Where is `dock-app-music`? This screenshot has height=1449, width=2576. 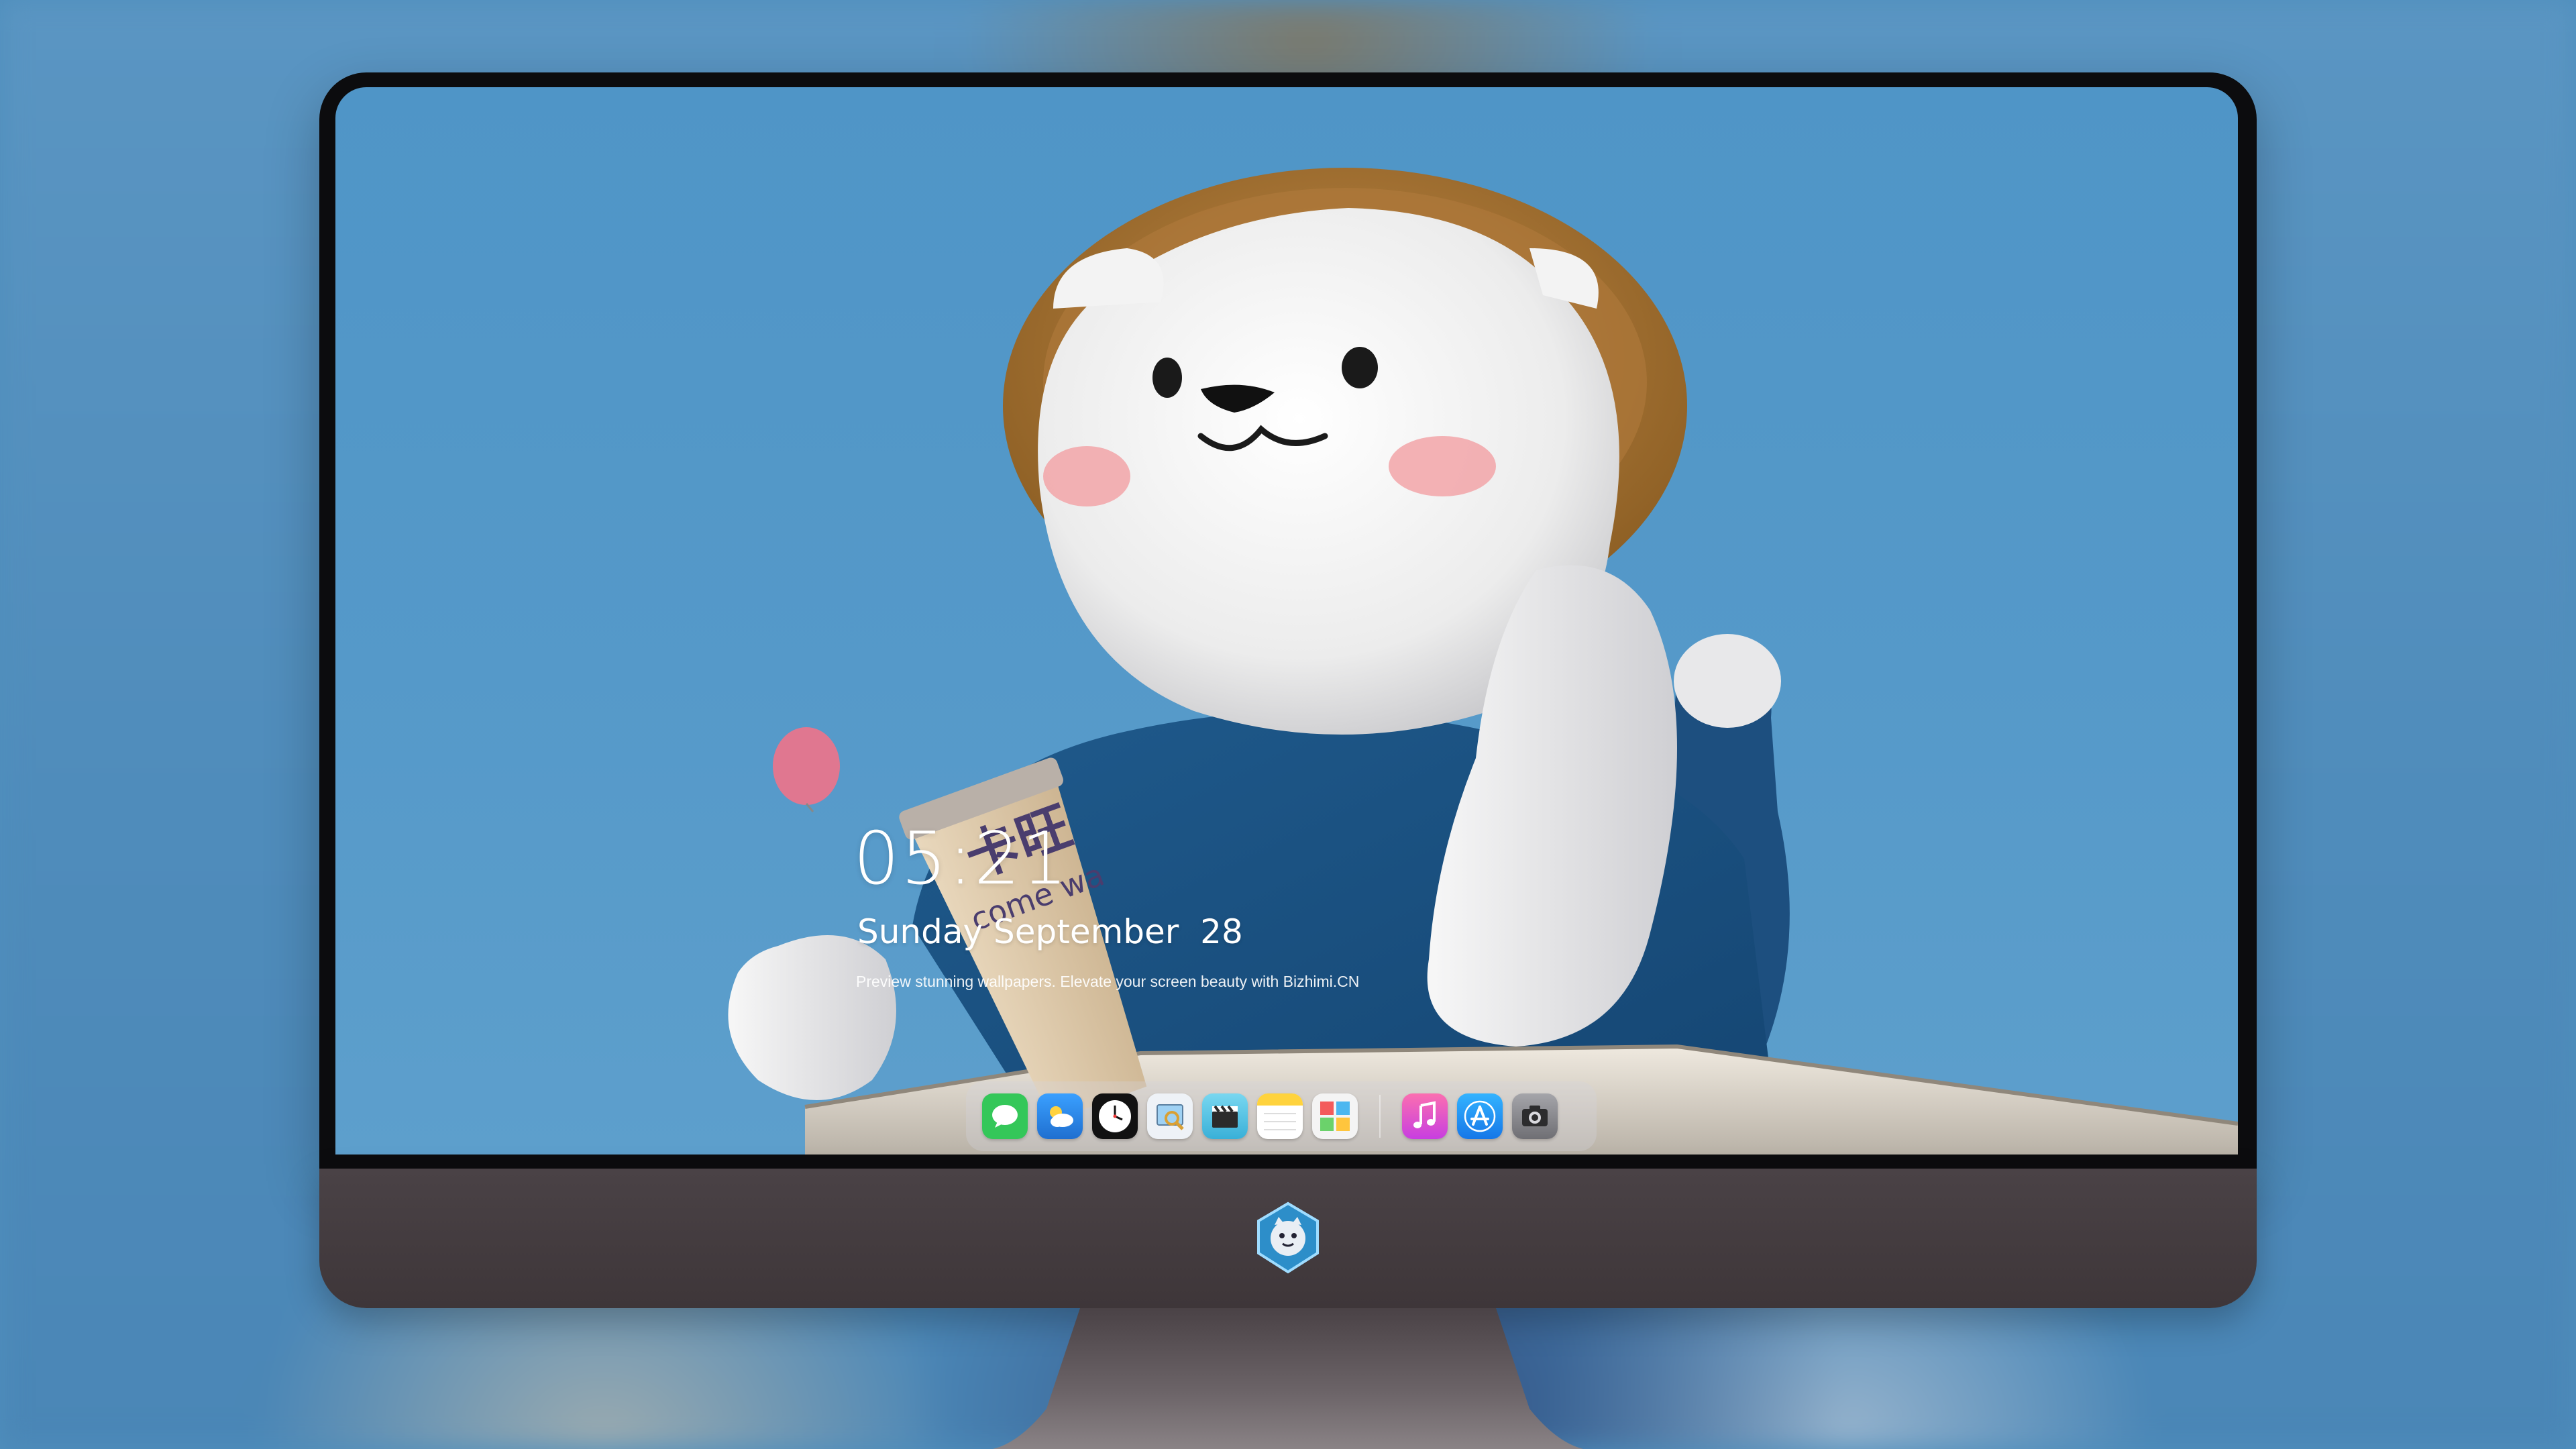 dock-app-music is located at coordinates (1425, 1116).